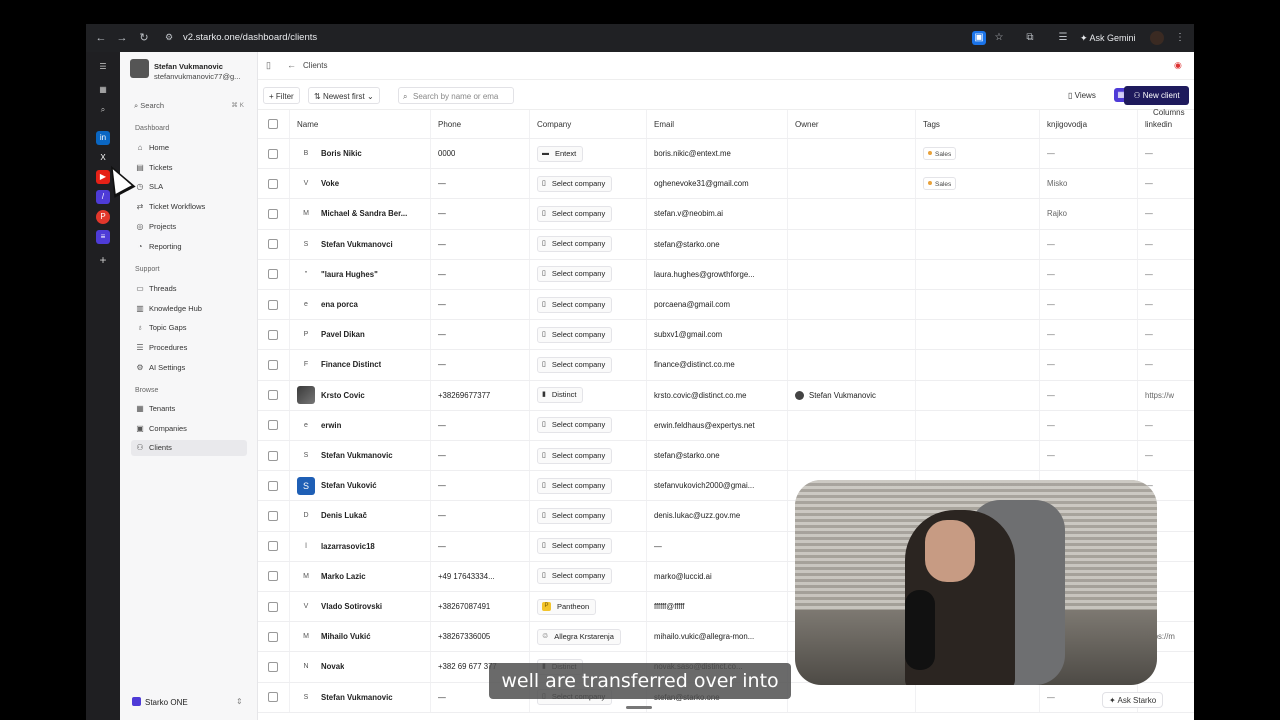 The height and width of the screenshot is (720, 1280). Describe the element at coordinates (189, 207) in the screenshot. I see `sidebar-item-ticket-workflows: ⇄ Ticket Workflows` at that location.